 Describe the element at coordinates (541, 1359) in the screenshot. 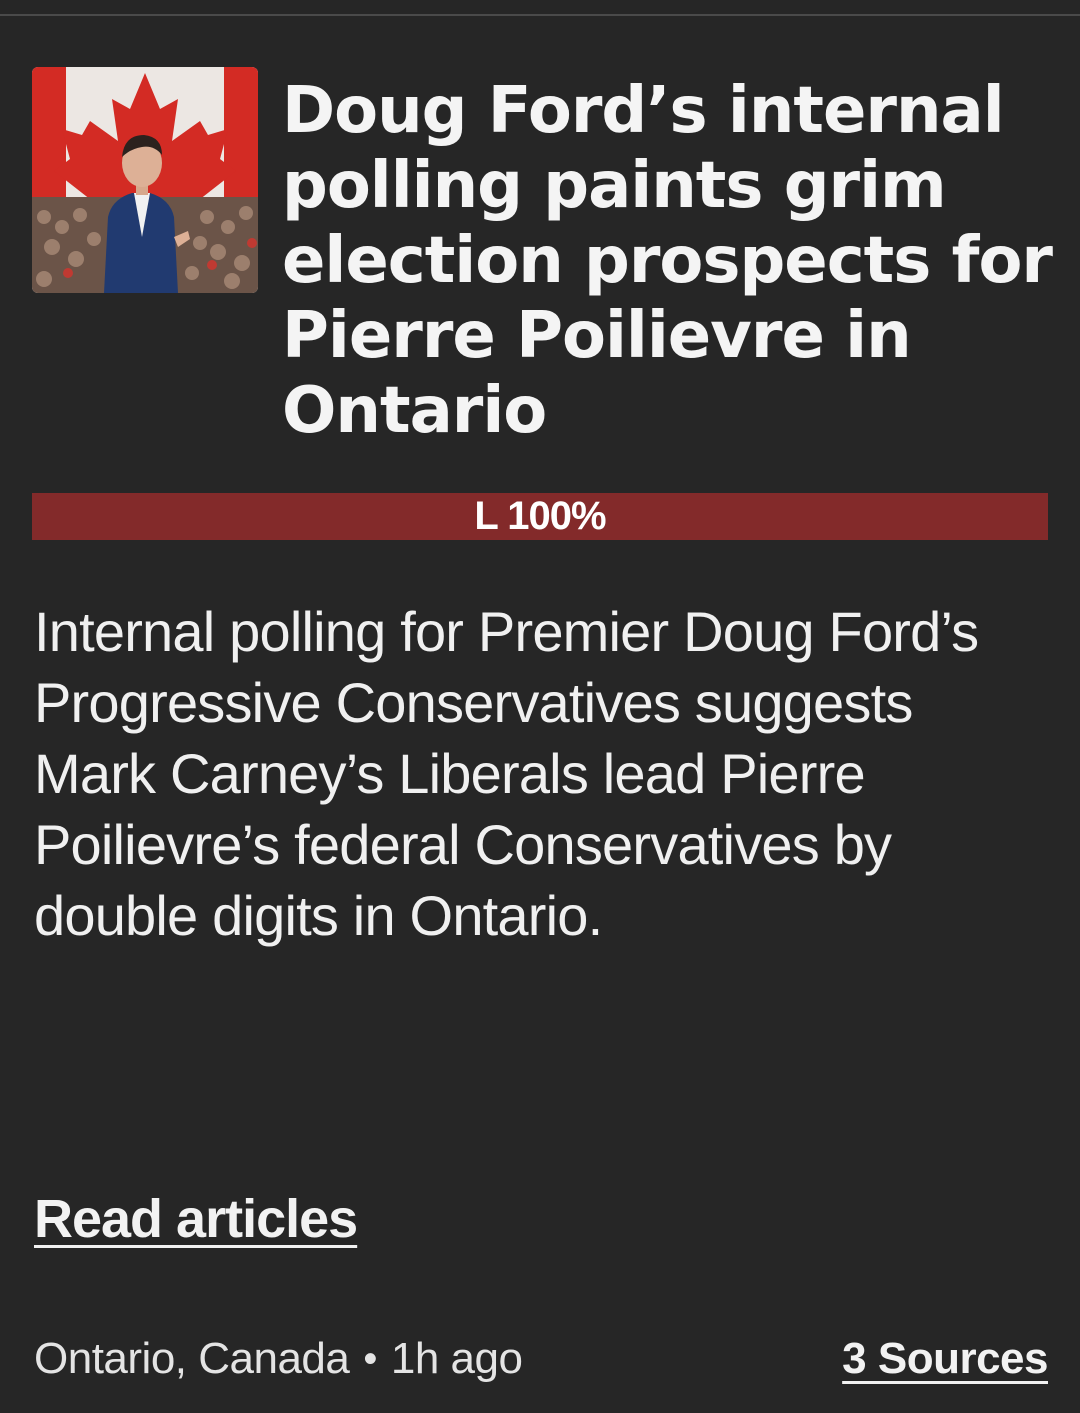

I see `story-footer: Ontario, Canada • 1h ago 3 Sources` at that location.